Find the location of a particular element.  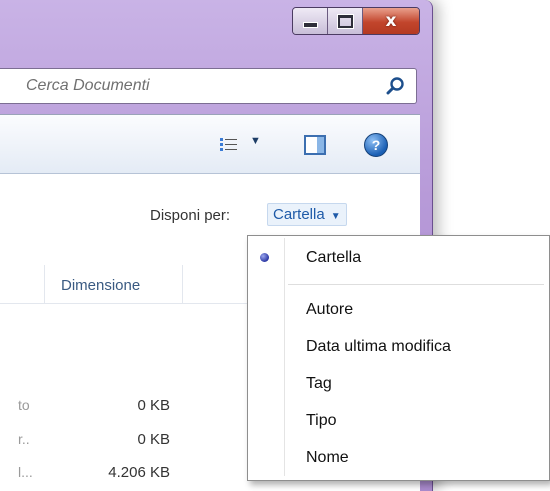

search-icon is located at coordinates (396, 86).